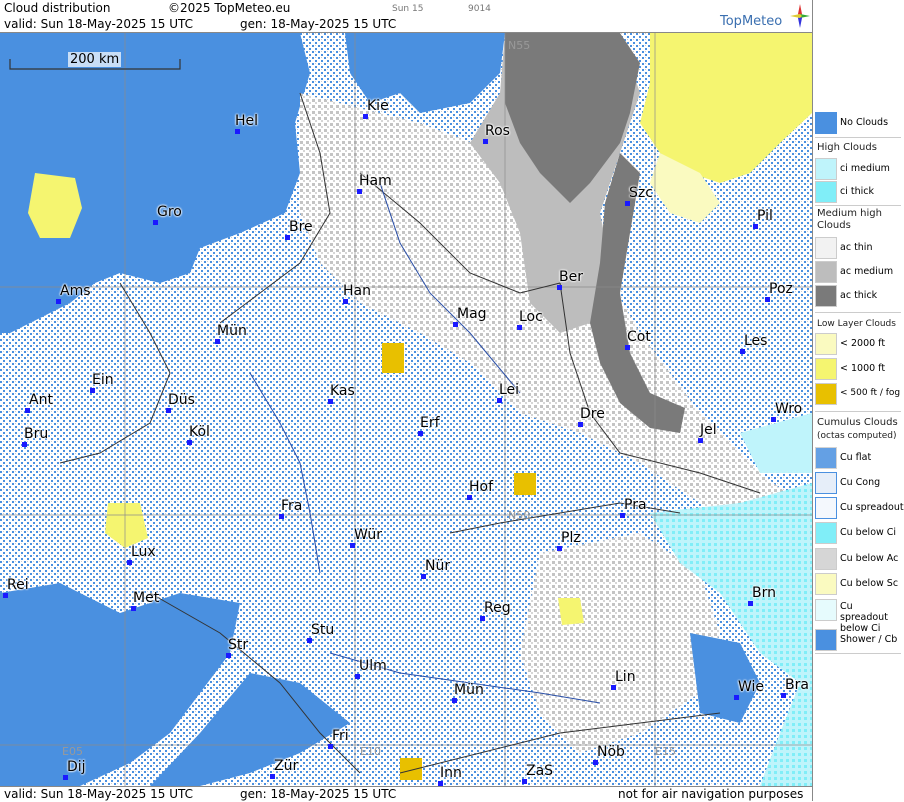  What do you see at coordinates (869, 583) in the screenshot?
I see `legend-label: Cu below Sc` at bounding box center [869, 583].